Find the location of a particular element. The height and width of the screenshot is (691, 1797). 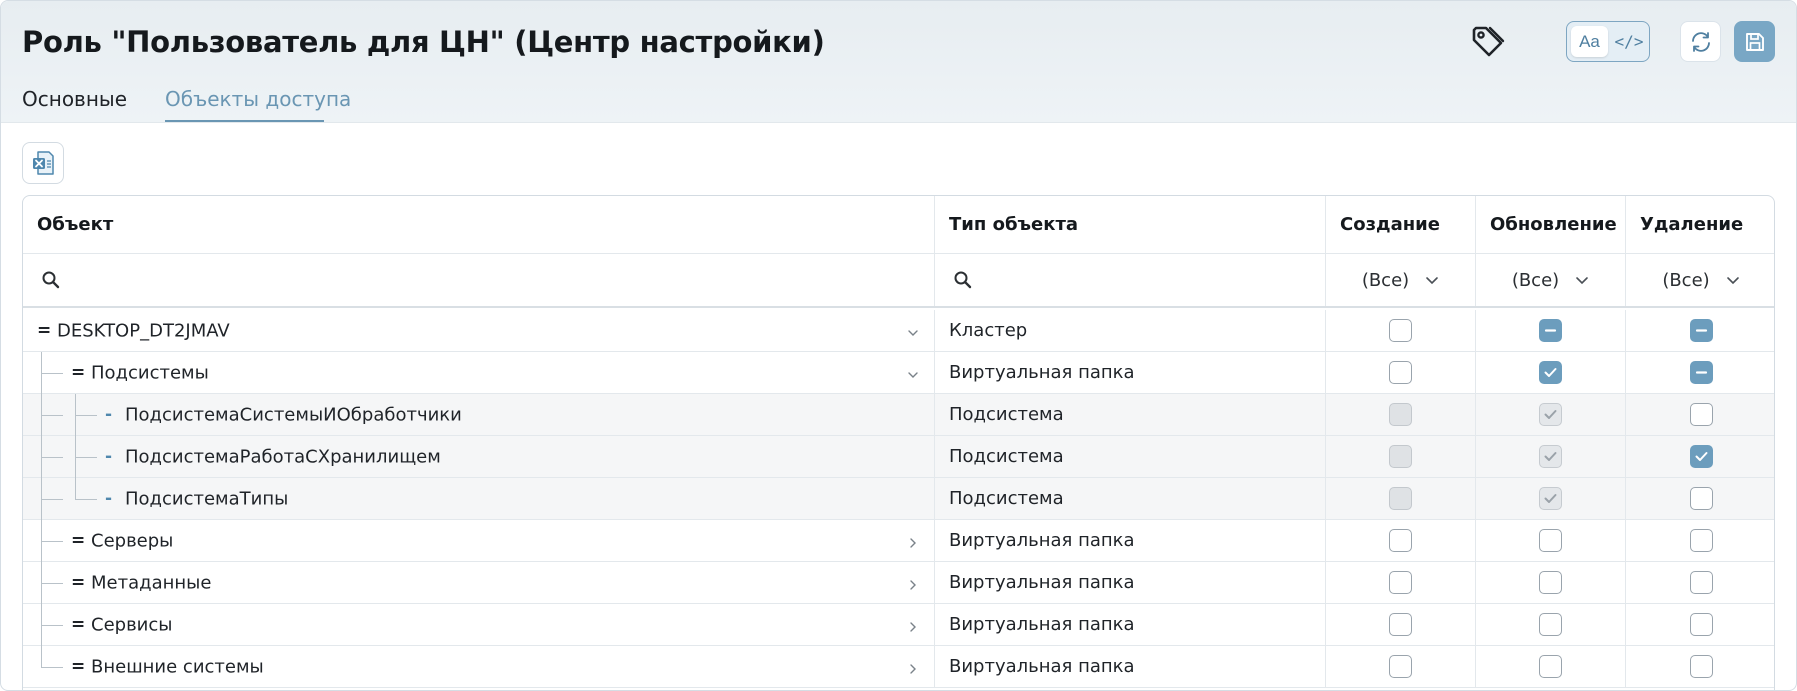

table-row: - ПодсистемаРаботаСХранилищем Подсистема is located at coordinates (898, 457).